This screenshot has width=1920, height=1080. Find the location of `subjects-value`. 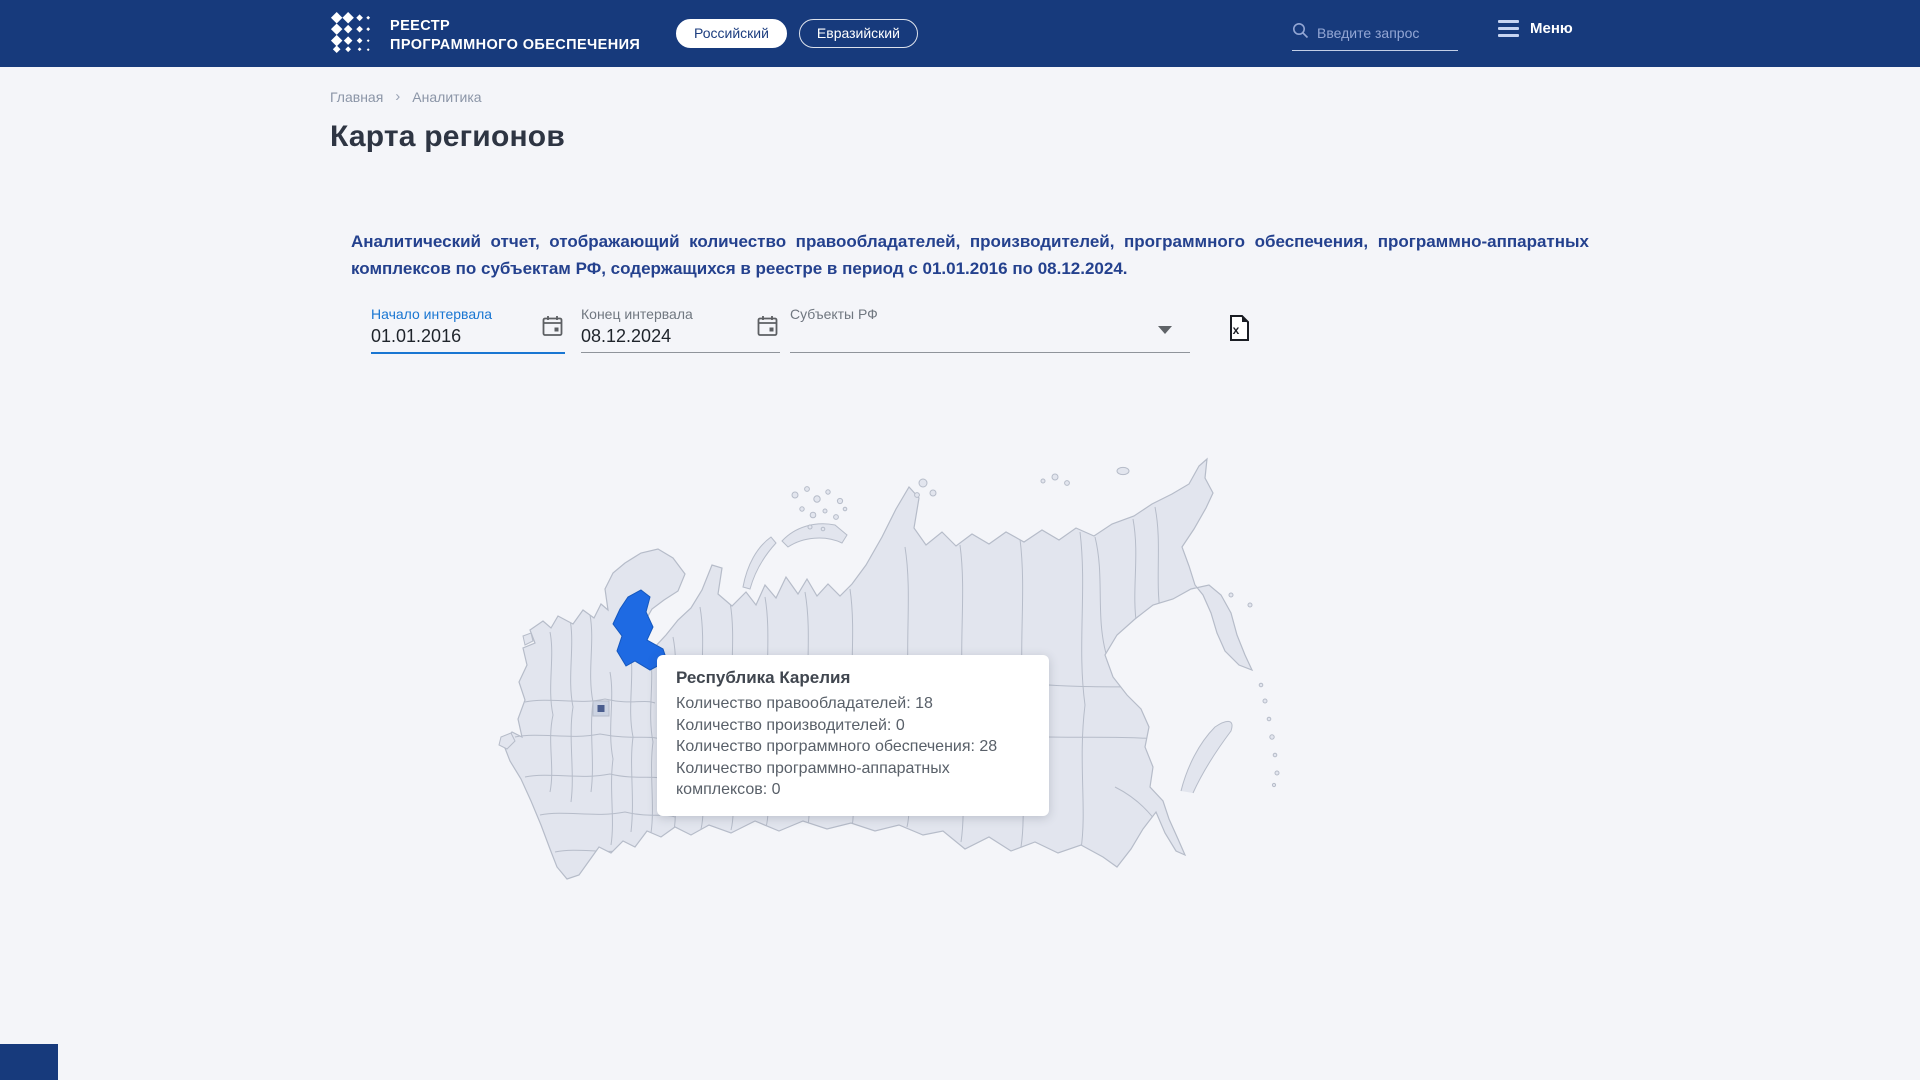

subjects-value is located at coordinates (990, 338).